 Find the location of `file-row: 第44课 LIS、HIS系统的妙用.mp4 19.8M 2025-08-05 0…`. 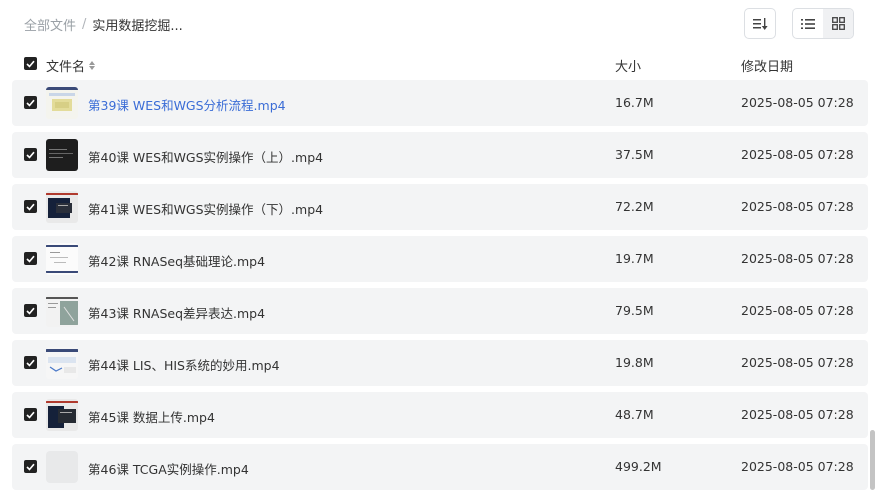

file-row: 第44课 LIS、HIS系统的妙用.mp4 19.8M 2025-08-05 0… is located at coordinates (440, 363).